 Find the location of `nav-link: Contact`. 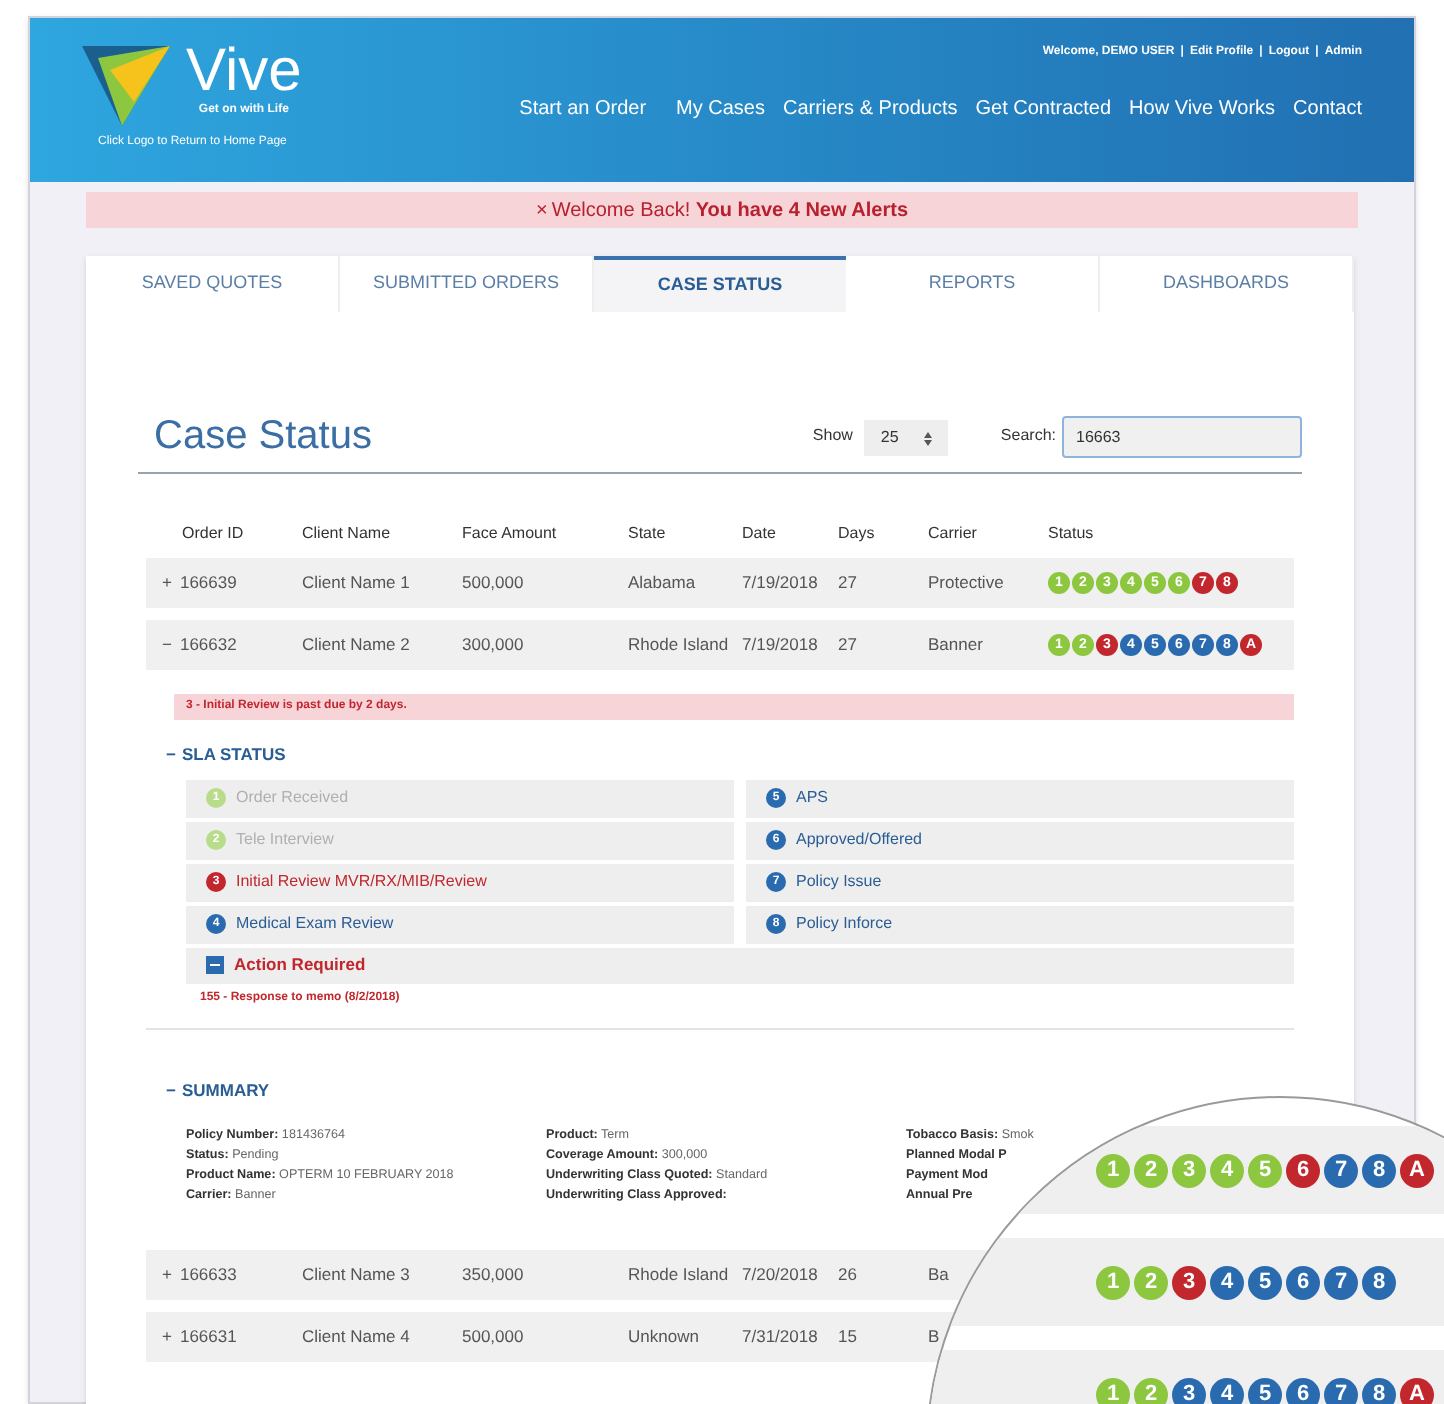

nav-link: Contact is located at coordinates (1327, 109).